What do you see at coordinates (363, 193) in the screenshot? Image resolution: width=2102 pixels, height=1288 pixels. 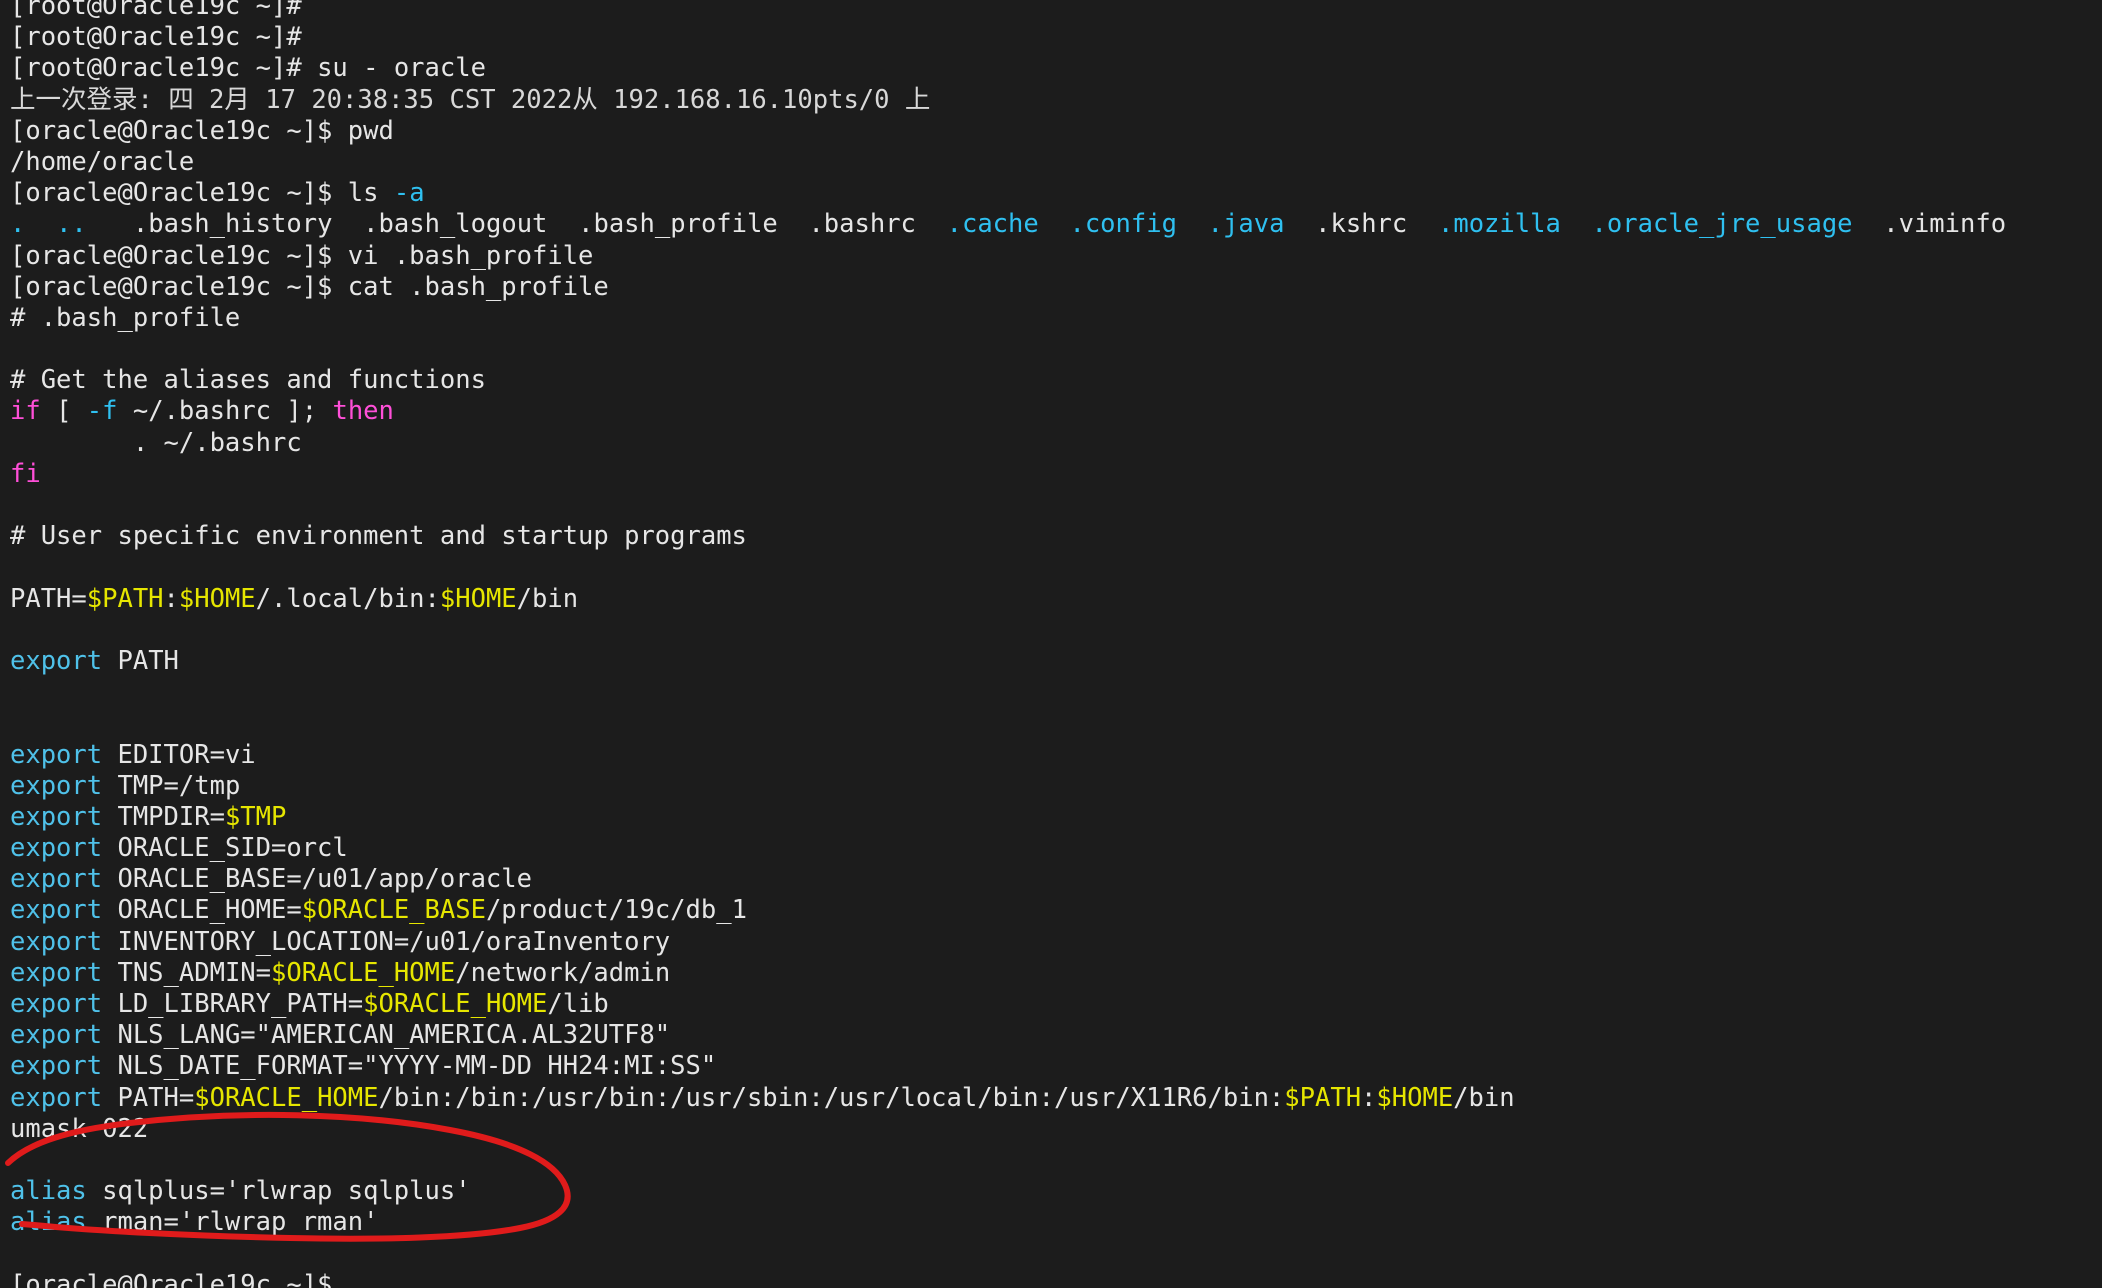 I see `command-ls: ls` at bounding box center [363, 193].